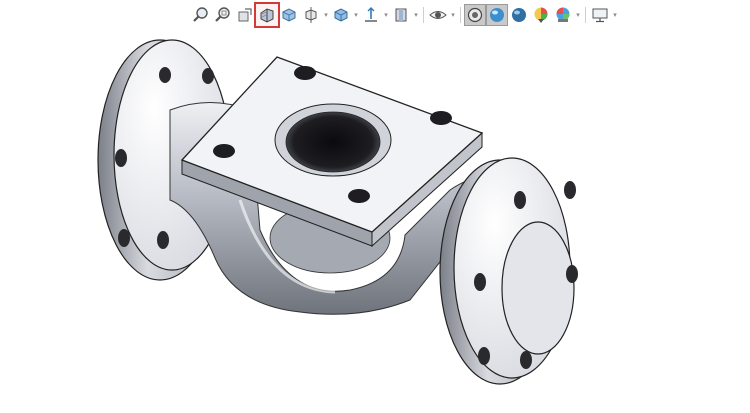  What do you see at coordinates (508, 271) in the screenshot?
I see `right-flange` at bounding box center [508, 271].